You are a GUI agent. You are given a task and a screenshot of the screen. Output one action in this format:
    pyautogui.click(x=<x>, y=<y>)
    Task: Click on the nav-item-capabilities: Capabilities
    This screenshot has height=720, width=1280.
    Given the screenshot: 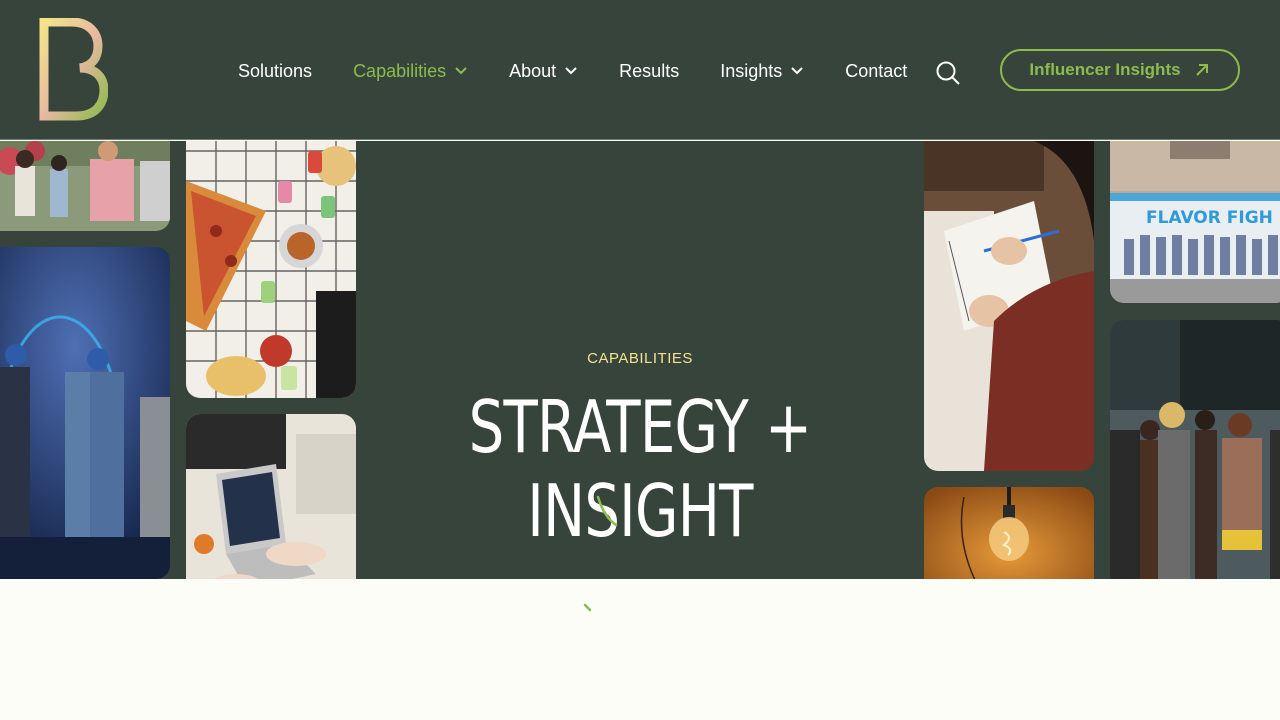 What is the action you would take?
    pyautogui.click(x=410, y=71)
    